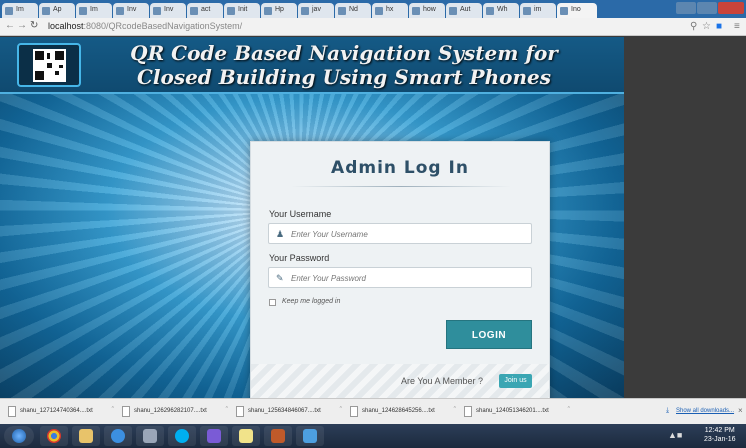  What do you see at coordinates (300, 214) in the screenshot?
I see `username-label: Your Username` at bounding box center [300, 214].